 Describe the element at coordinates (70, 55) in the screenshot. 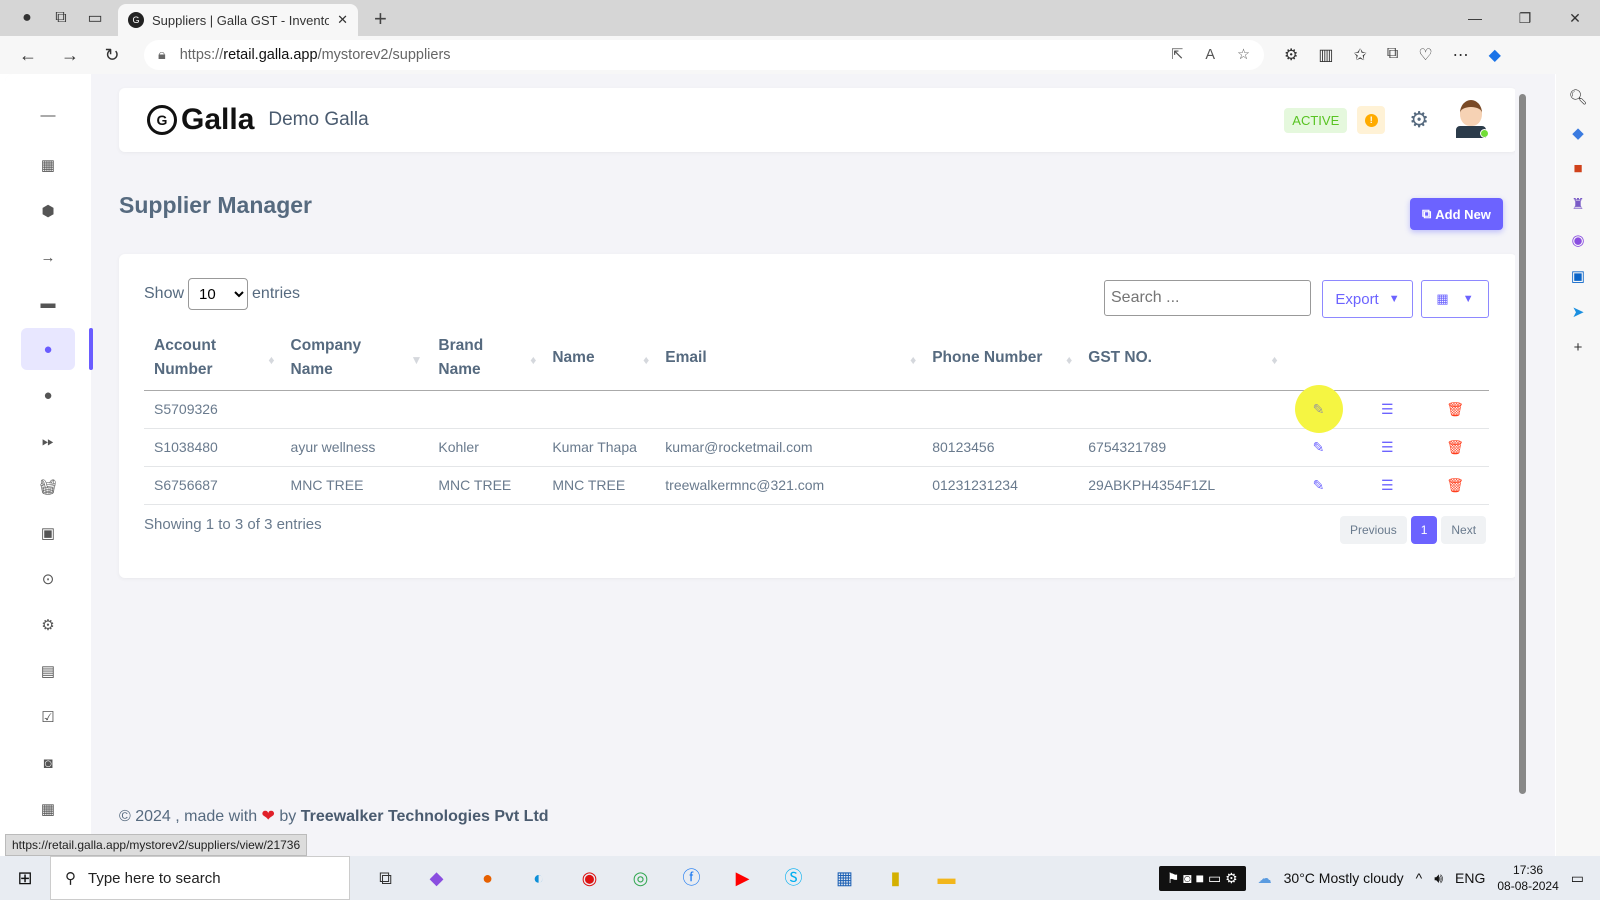

I see `forward-button: →` at that location.